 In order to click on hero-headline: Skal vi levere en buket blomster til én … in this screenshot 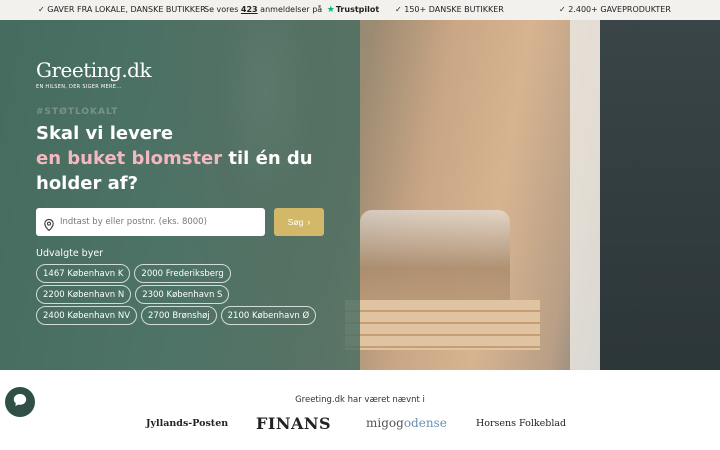, I will do `click(186, 158)`.